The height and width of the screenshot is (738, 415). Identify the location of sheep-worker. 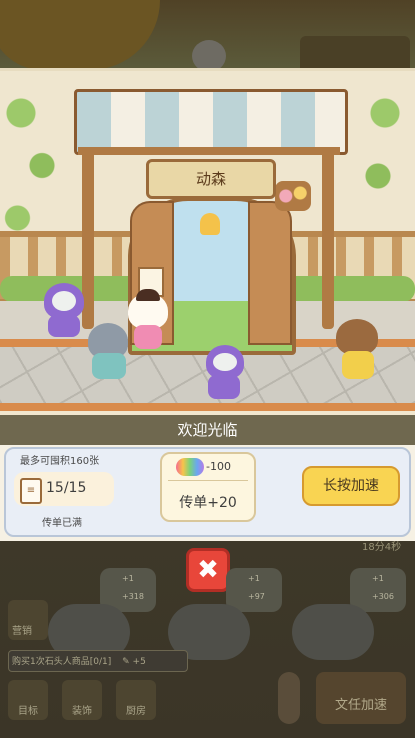
(333, 632).